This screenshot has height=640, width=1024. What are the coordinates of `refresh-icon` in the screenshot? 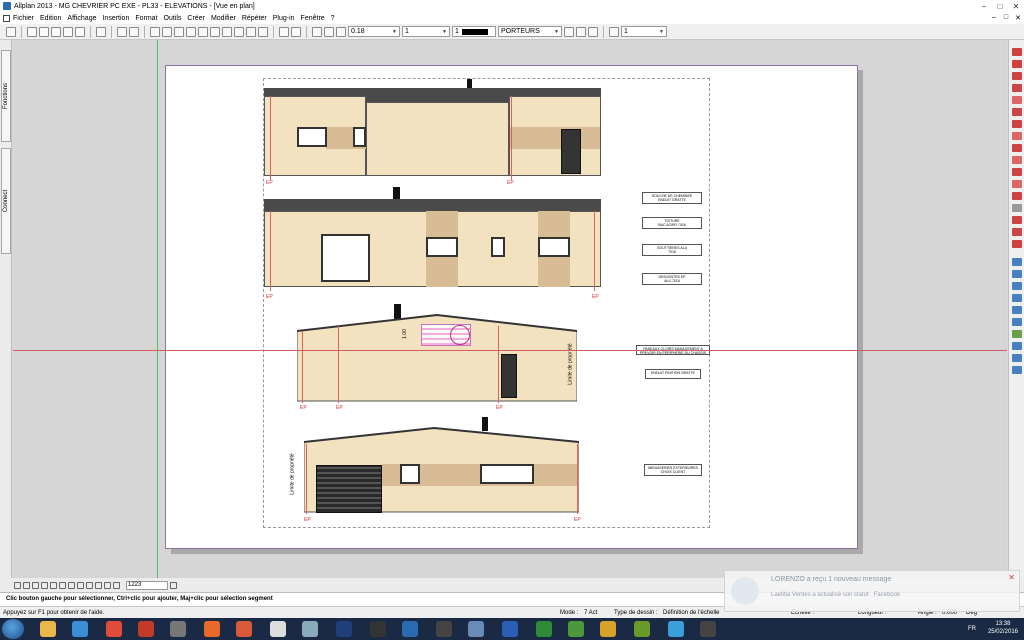 It's located at (107, 585).